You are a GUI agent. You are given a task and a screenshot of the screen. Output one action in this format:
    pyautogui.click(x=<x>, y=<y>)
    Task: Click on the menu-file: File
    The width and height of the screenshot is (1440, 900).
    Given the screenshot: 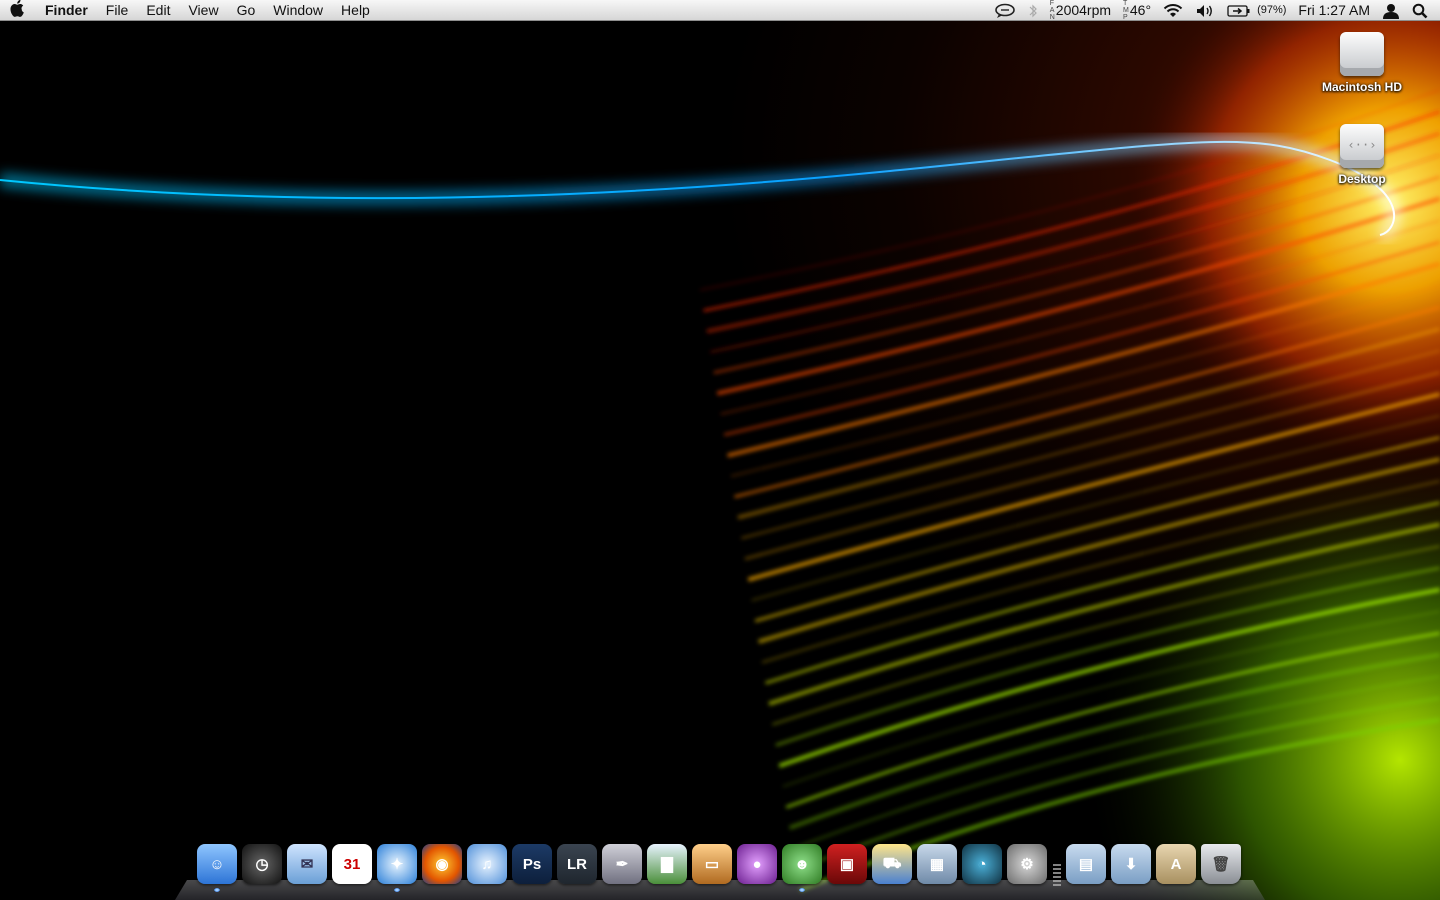 What is the action you would take?
    pyautogui.click(x=117, y=10)
    